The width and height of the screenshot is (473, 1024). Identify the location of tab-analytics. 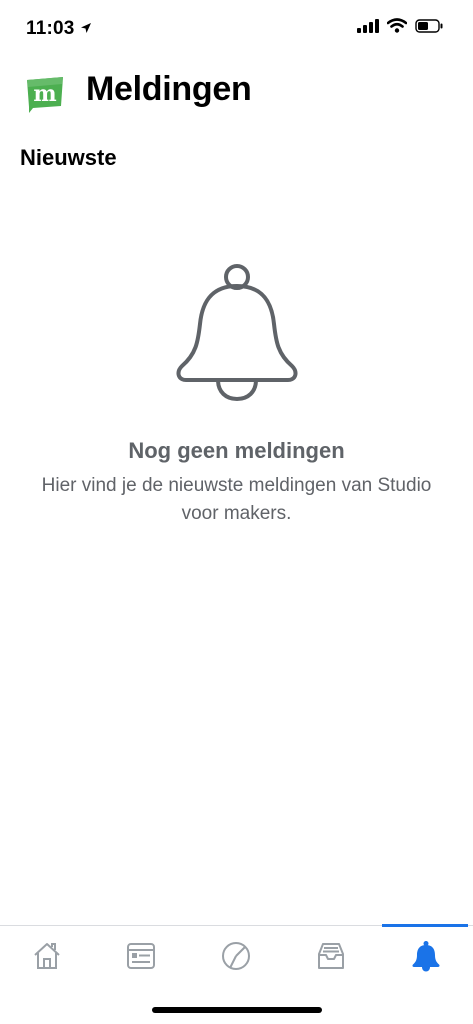
(236, 956).